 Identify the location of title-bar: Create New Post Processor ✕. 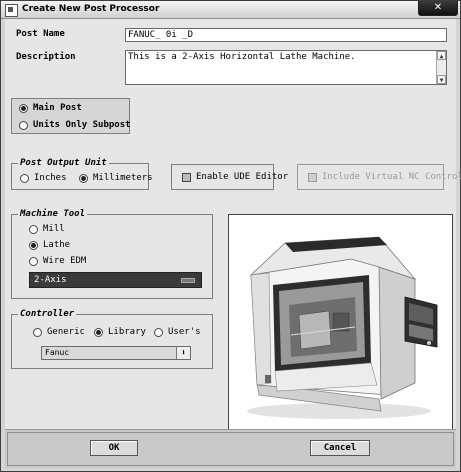
(230, 10).